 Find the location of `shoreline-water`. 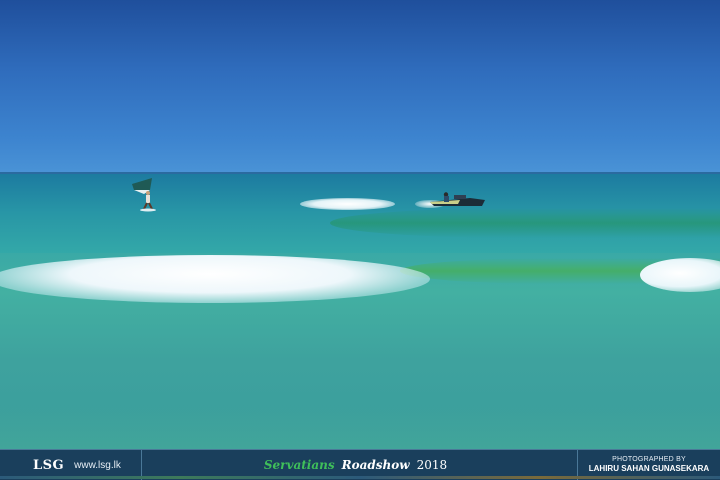

shoreline-water is located at coordinates (360, 427).